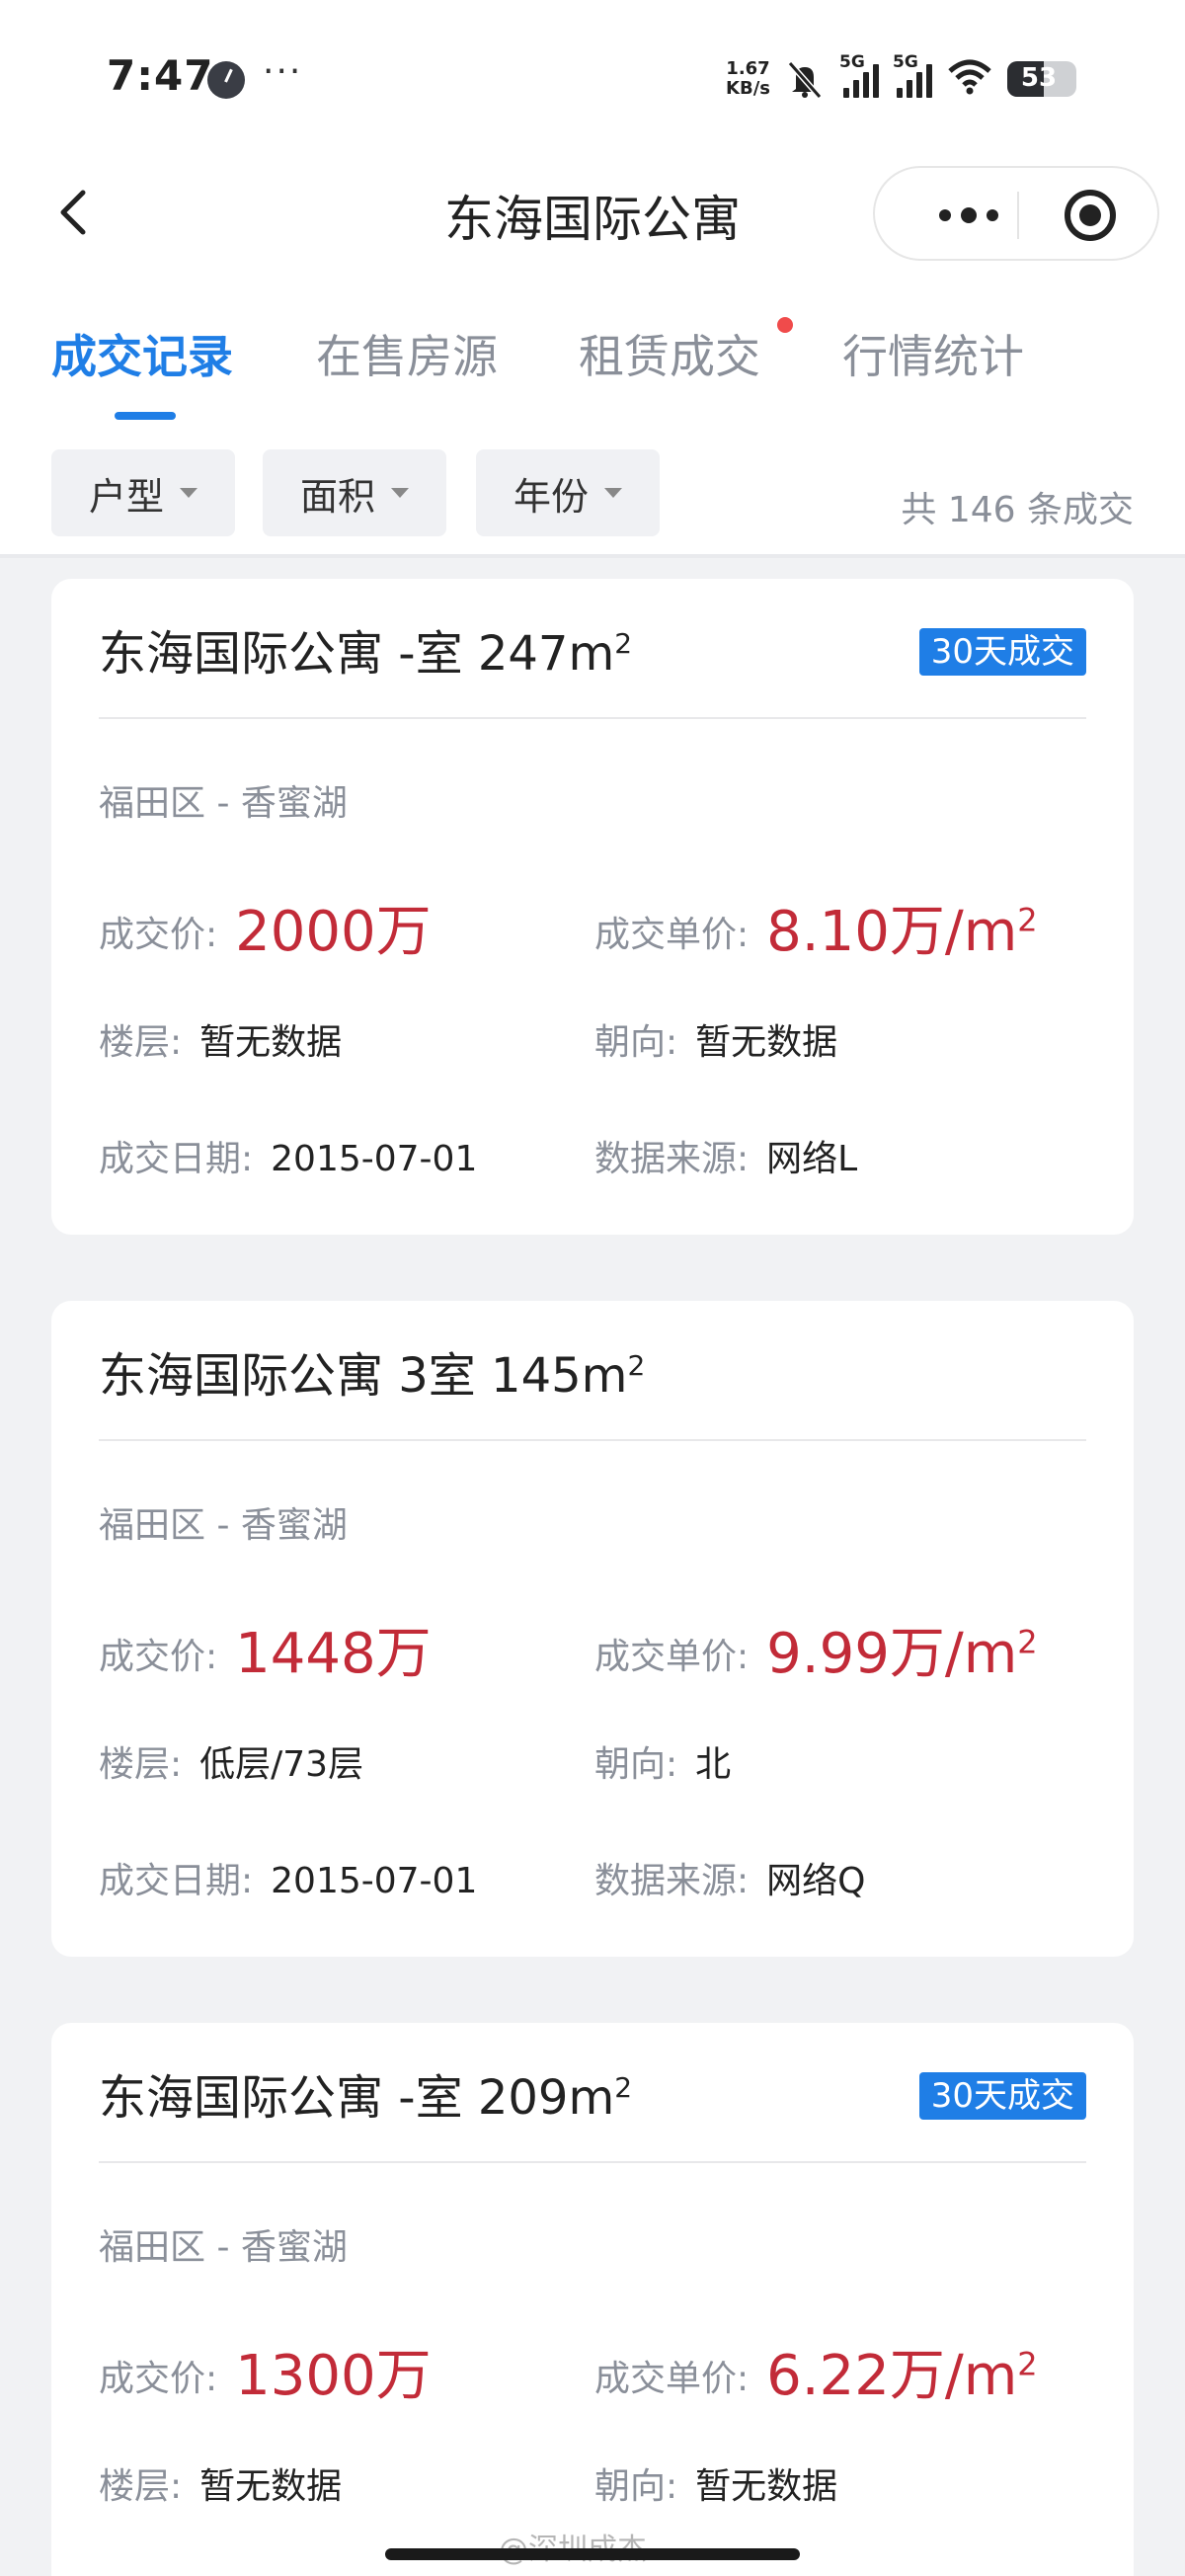  What do you see at coordinates (1017, 510) in the screenshot?
I see `total-count: 共 146 条成交` at bounding box center [1017, 510].